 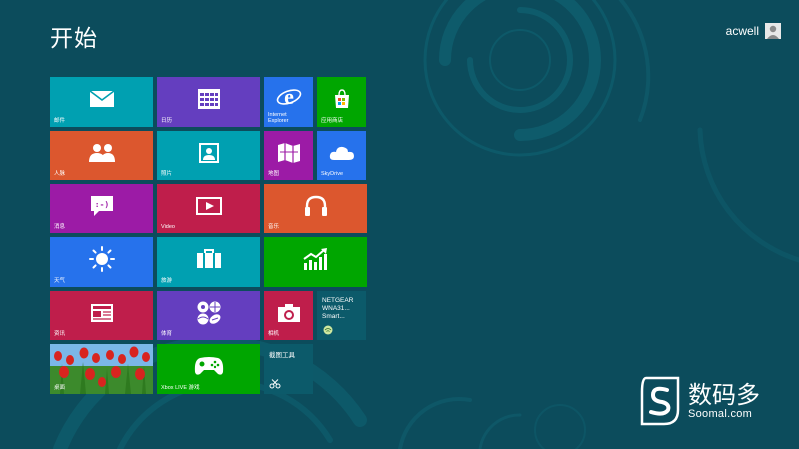 I want to click on cloud-icon, so click(x=341, y=153).